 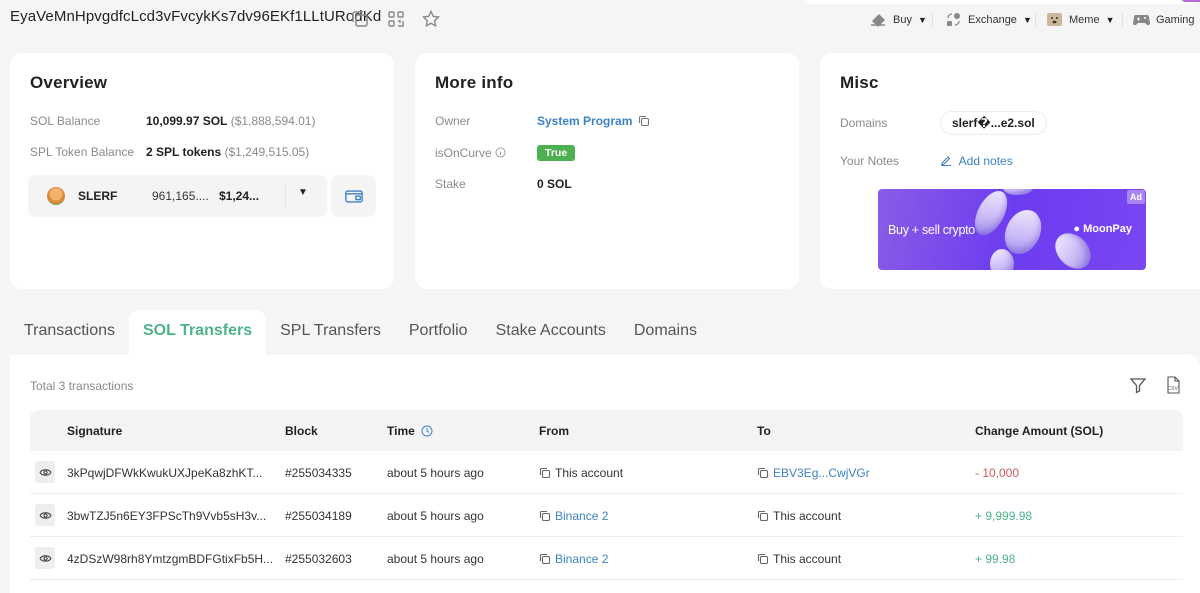 What do you see at coordinates (301, 431) in the screenshot?
I see `col-block: Block` at bounding box center [301, 431].